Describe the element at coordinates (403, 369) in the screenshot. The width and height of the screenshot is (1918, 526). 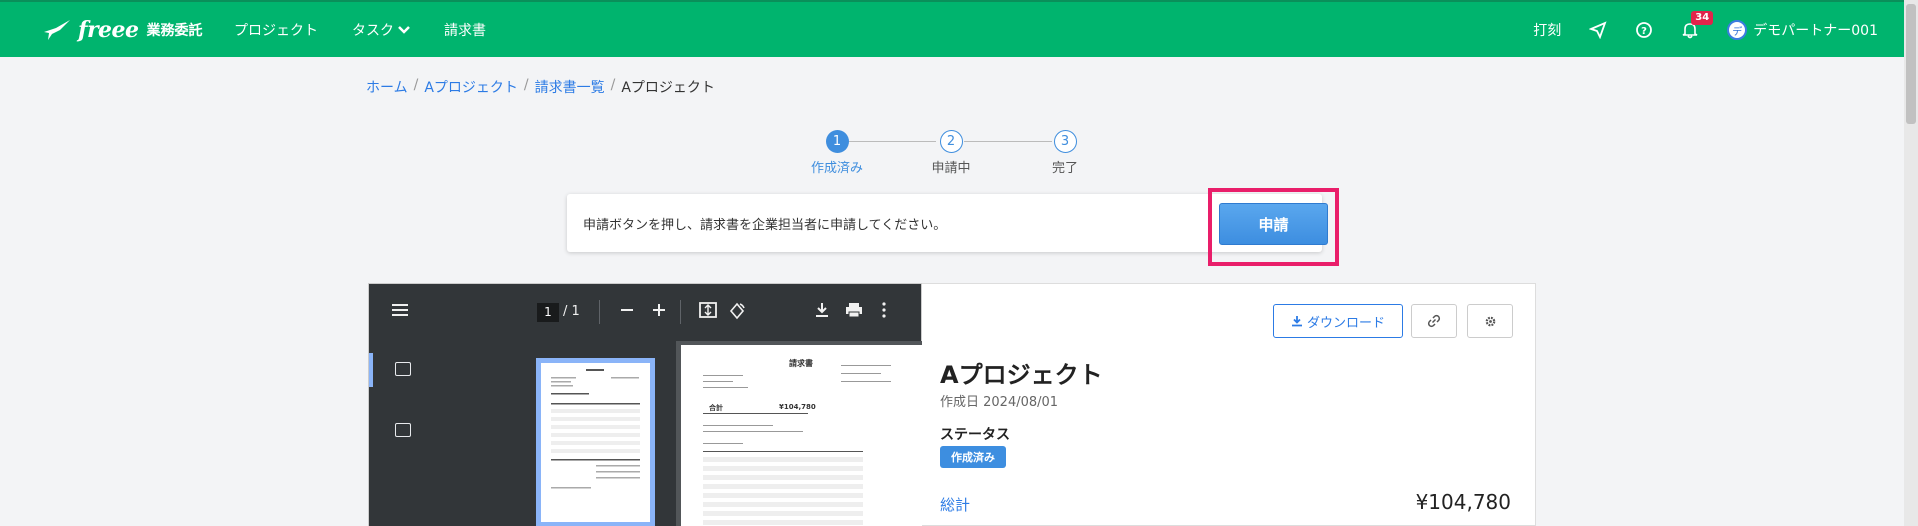
I see `thumbnail-view-icon` at that location.